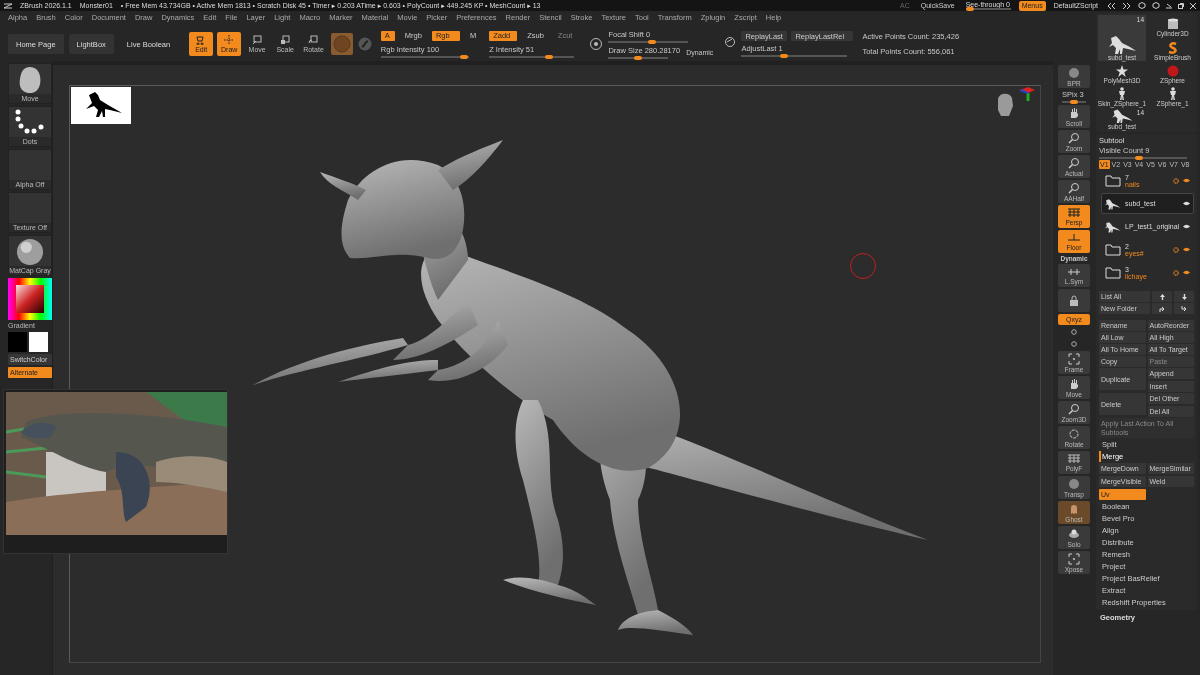  What do you see at coordinates (201, 40) in the screenshot?
I see `edit-icon` at bounding box center [201, 40].